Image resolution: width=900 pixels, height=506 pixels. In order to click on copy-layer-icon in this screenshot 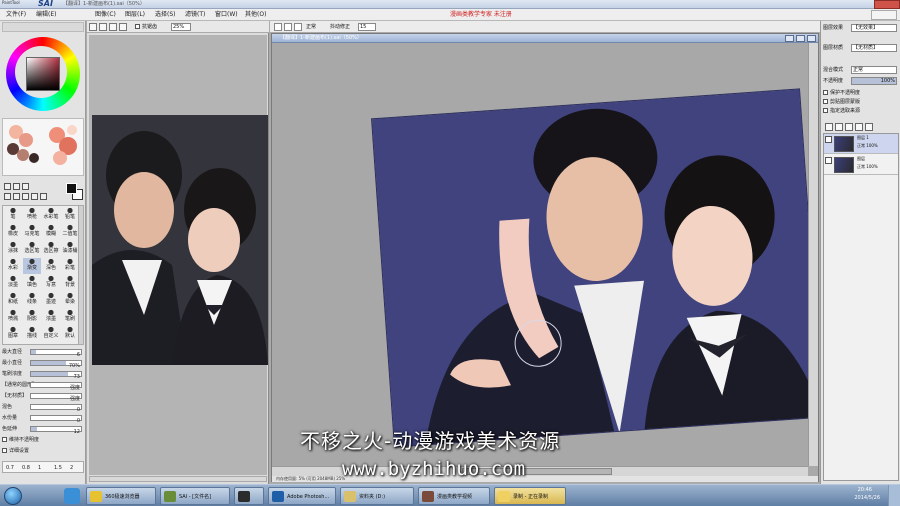, I will do `click(859, 127)`.